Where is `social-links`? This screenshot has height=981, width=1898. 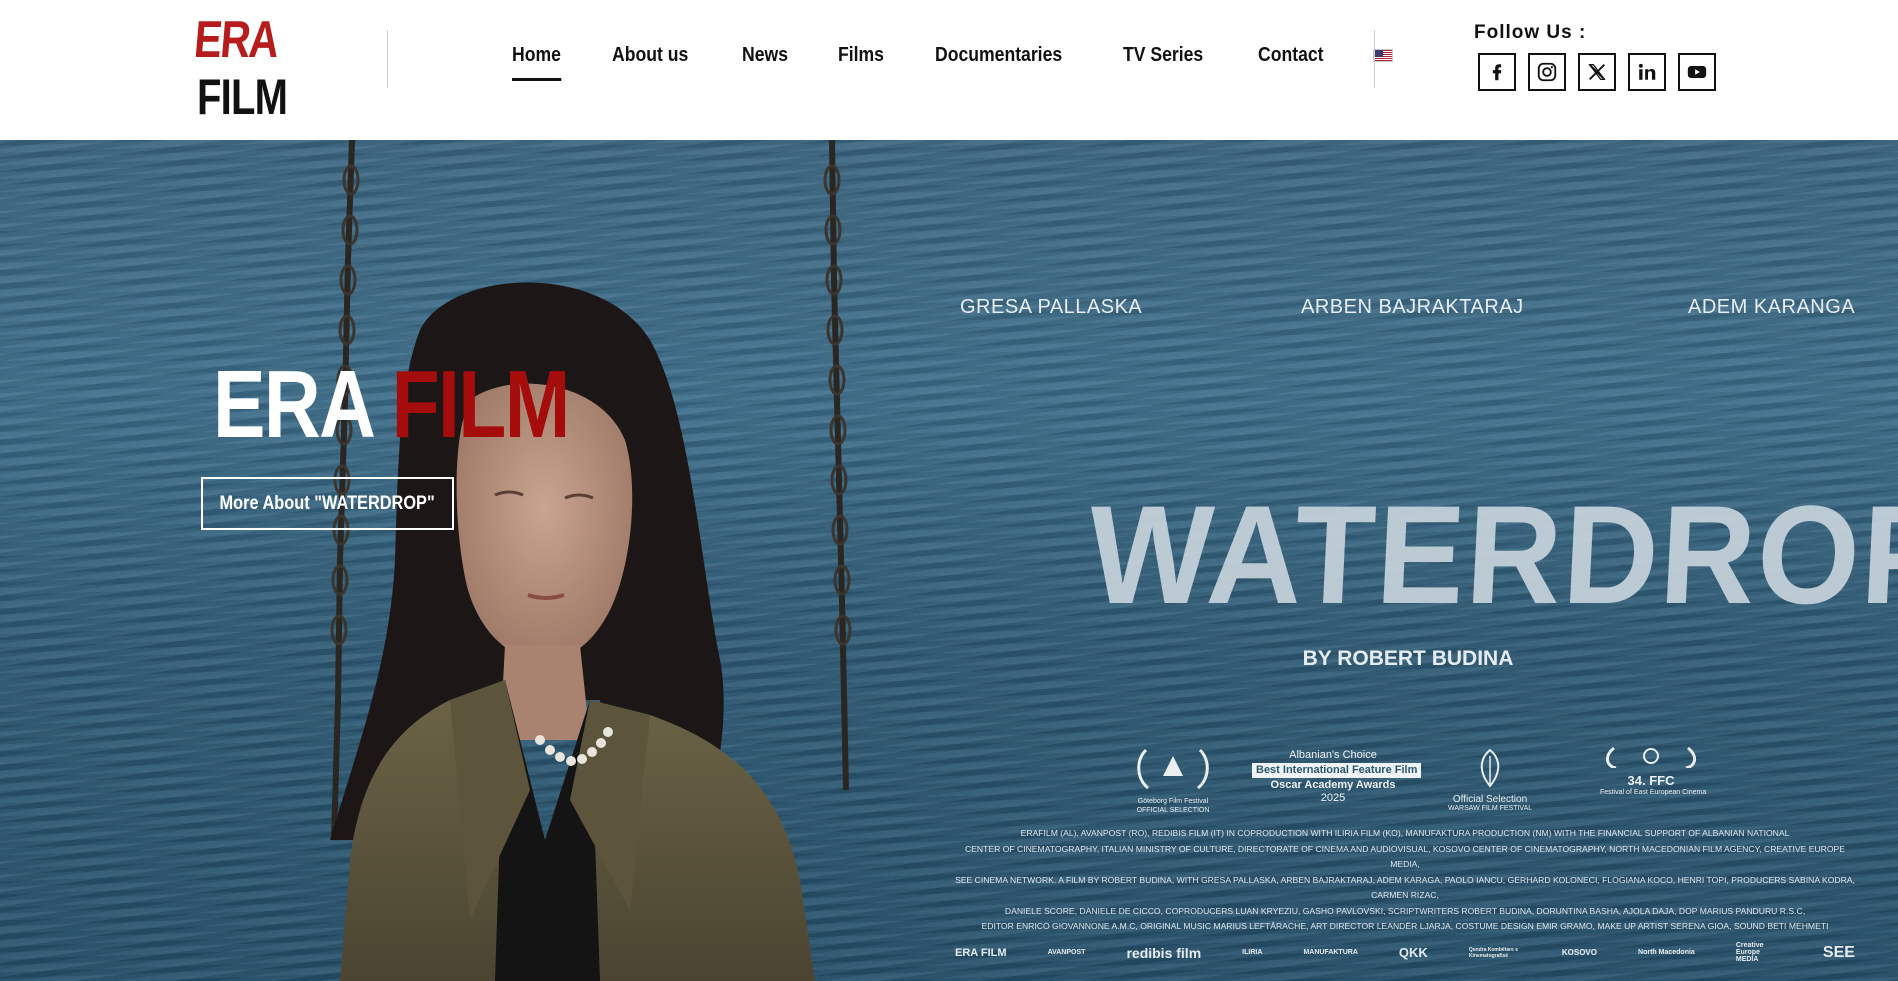
social-links is located at coordinates (1603, 72).